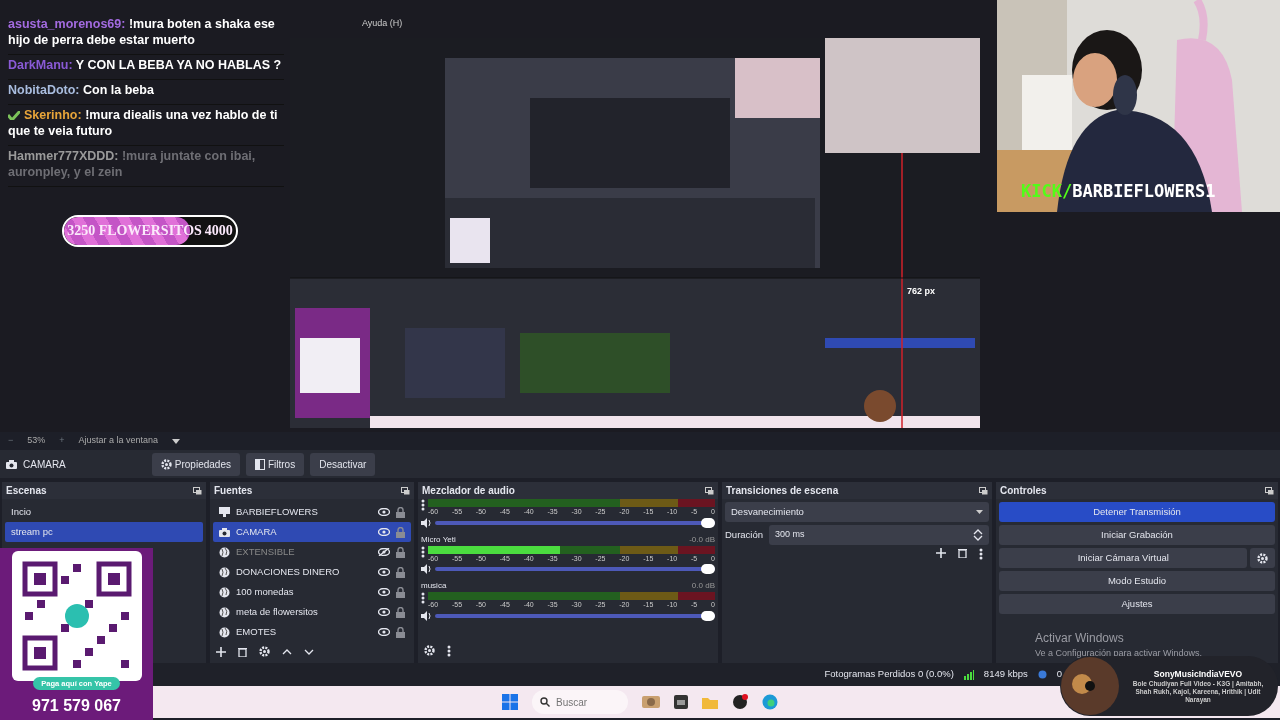 The width and height of the screenshot is (1280, 720). What do you see at coordinates (104, 512) in the screenshot?
I see `scene-item: Incio` at bounding box center [104, 512].